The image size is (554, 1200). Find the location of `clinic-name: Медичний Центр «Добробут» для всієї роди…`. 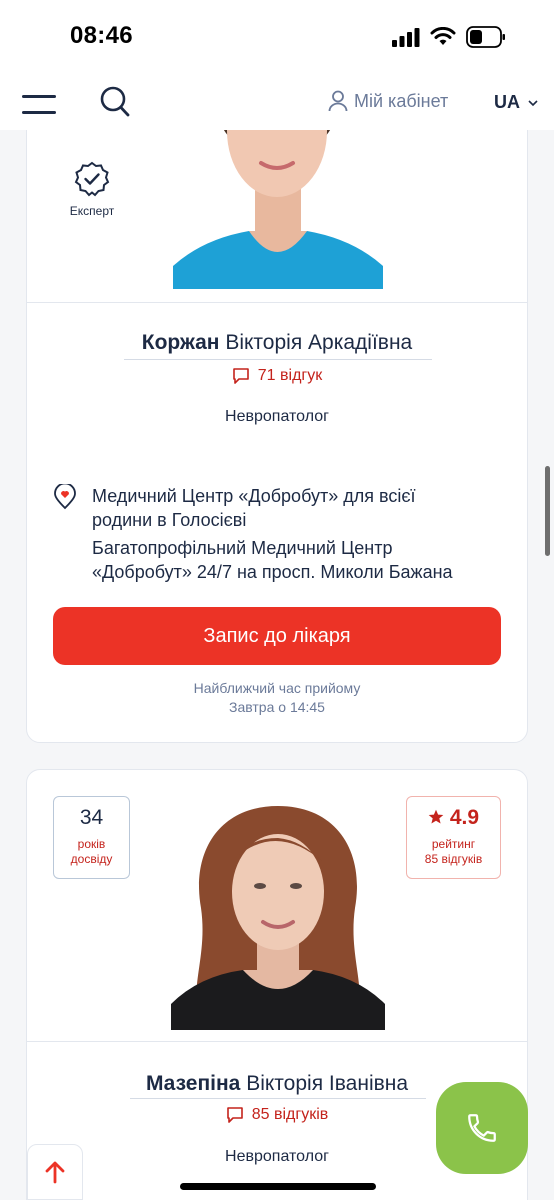

clinic-name: Медичний Центр «Добробут» для всієї роди… is located at coordinates (302, 508).